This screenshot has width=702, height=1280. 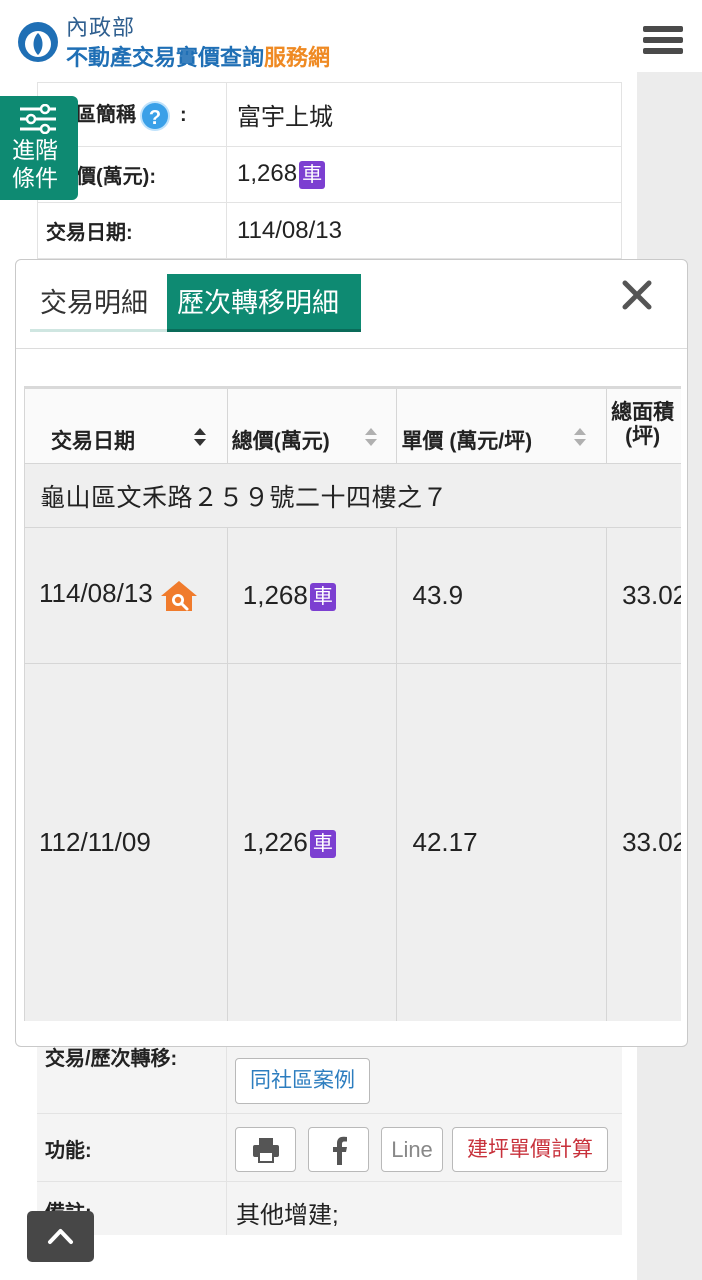 I want to click on facebook-icon, so click(x=339, y=1150).